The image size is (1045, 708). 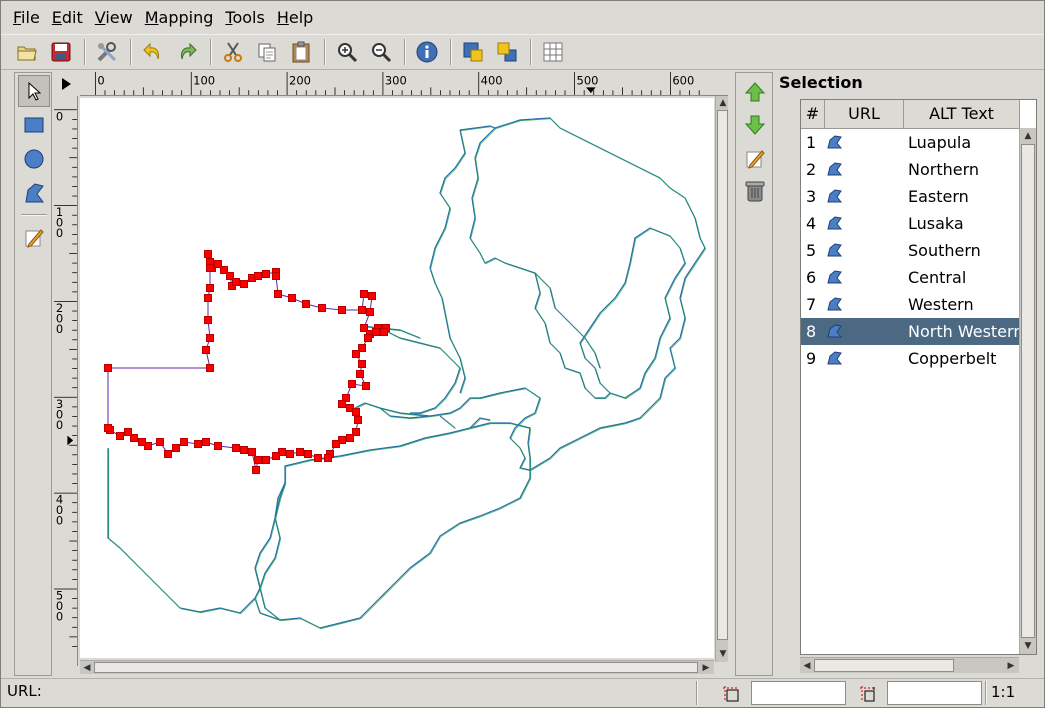 I want to click on rectangle-tool, so click(x=34, y=125).